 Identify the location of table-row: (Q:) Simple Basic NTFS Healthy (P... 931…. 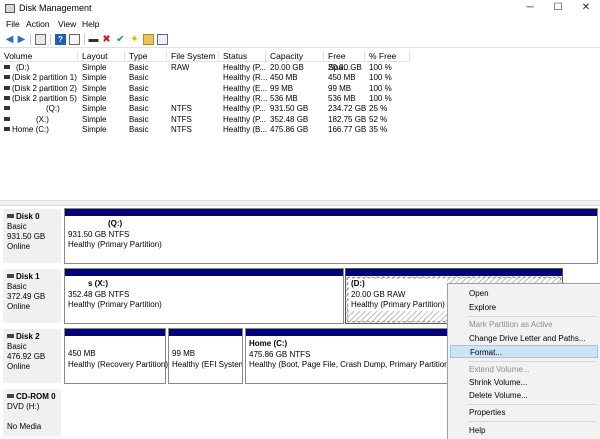
(210, 109).